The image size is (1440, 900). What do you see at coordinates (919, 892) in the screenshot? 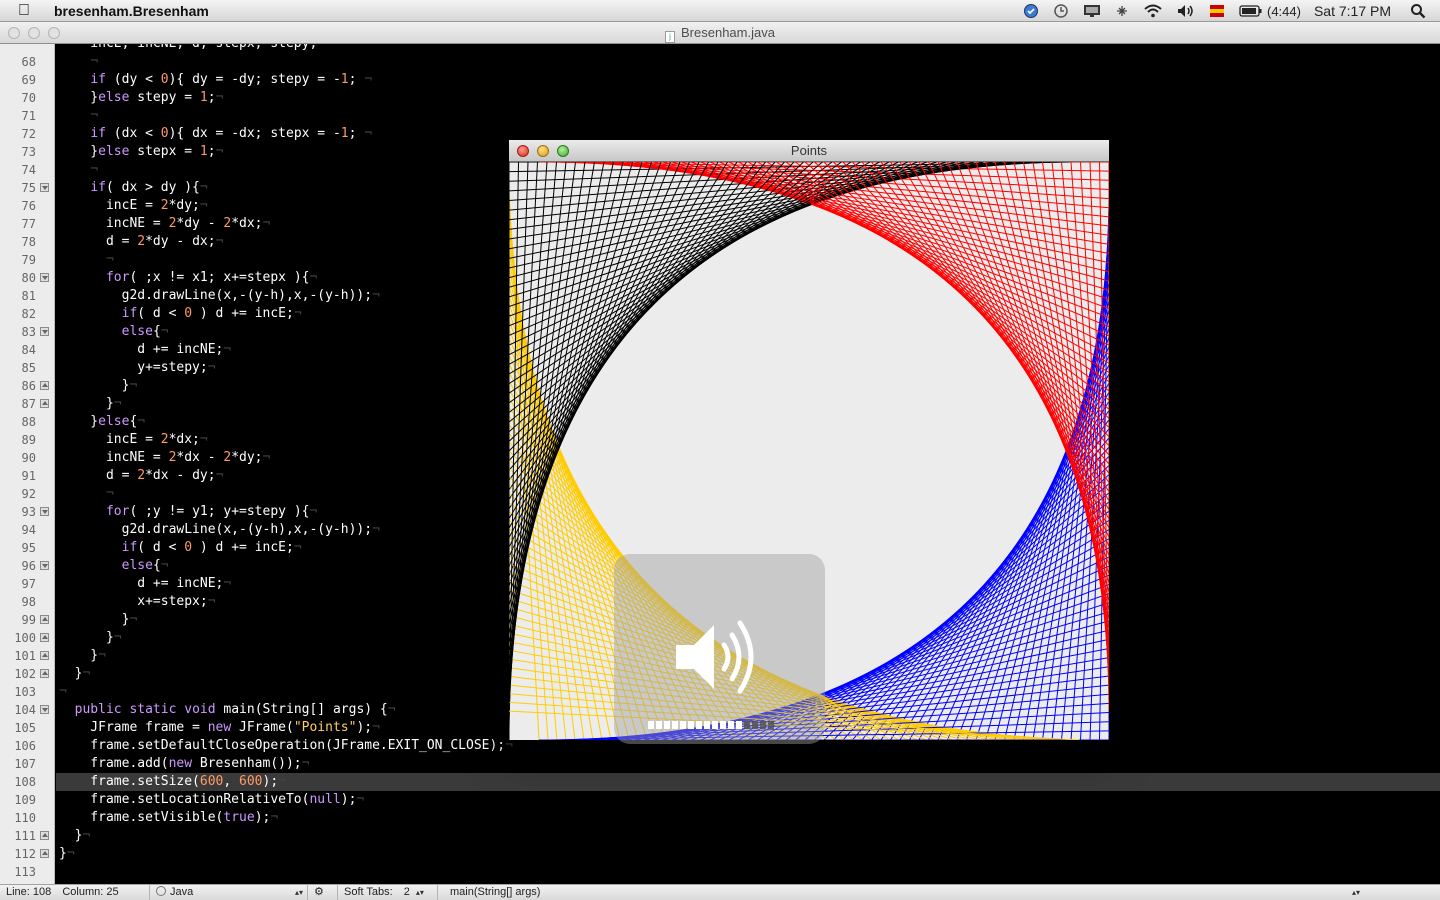
I see `symbol-popup: main(String[] args) ▴▾` at bounding box center [919, 892].